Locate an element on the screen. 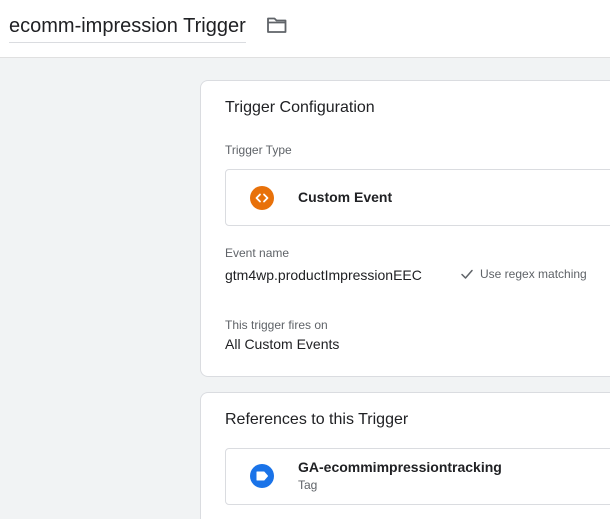  fires-on-label: This trigger fires on is located at coordinates (276, 325).